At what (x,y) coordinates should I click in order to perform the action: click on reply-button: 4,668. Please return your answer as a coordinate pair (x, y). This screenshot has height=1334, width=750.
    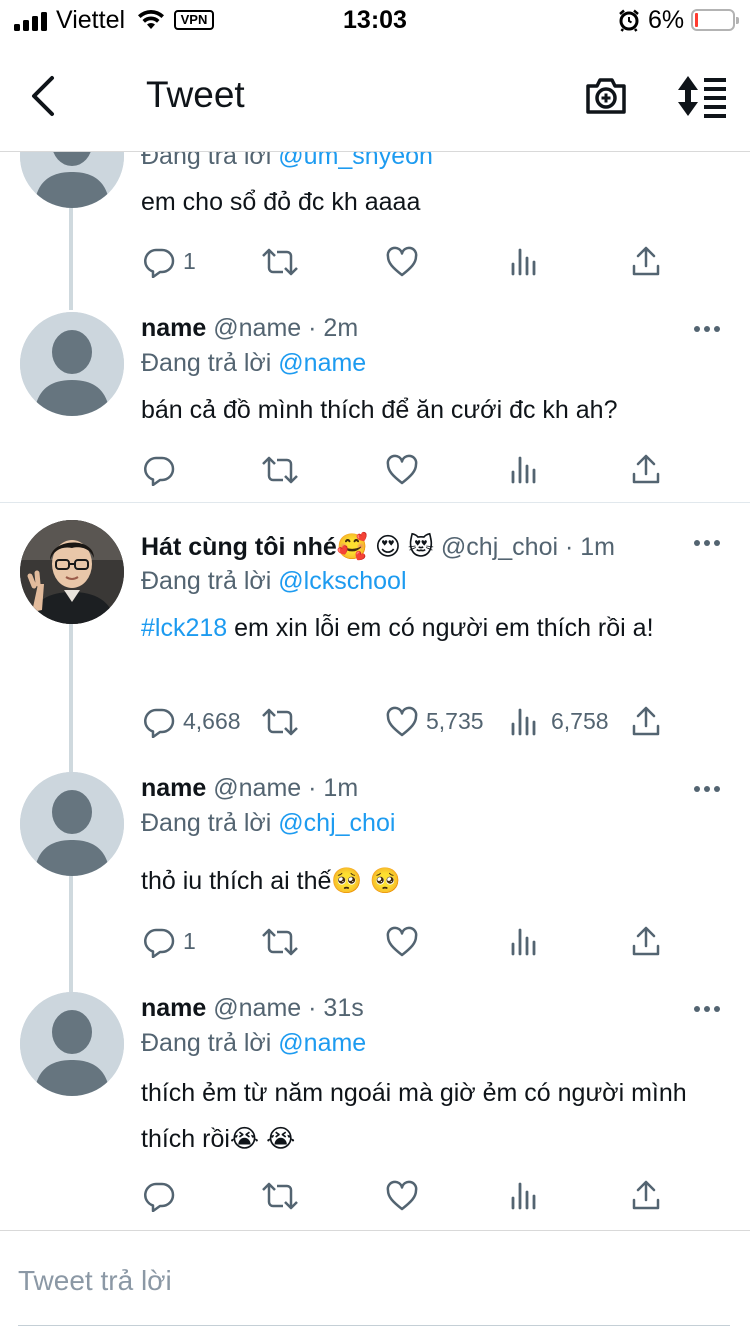
    Looking at the image, I should click on (198, 722).